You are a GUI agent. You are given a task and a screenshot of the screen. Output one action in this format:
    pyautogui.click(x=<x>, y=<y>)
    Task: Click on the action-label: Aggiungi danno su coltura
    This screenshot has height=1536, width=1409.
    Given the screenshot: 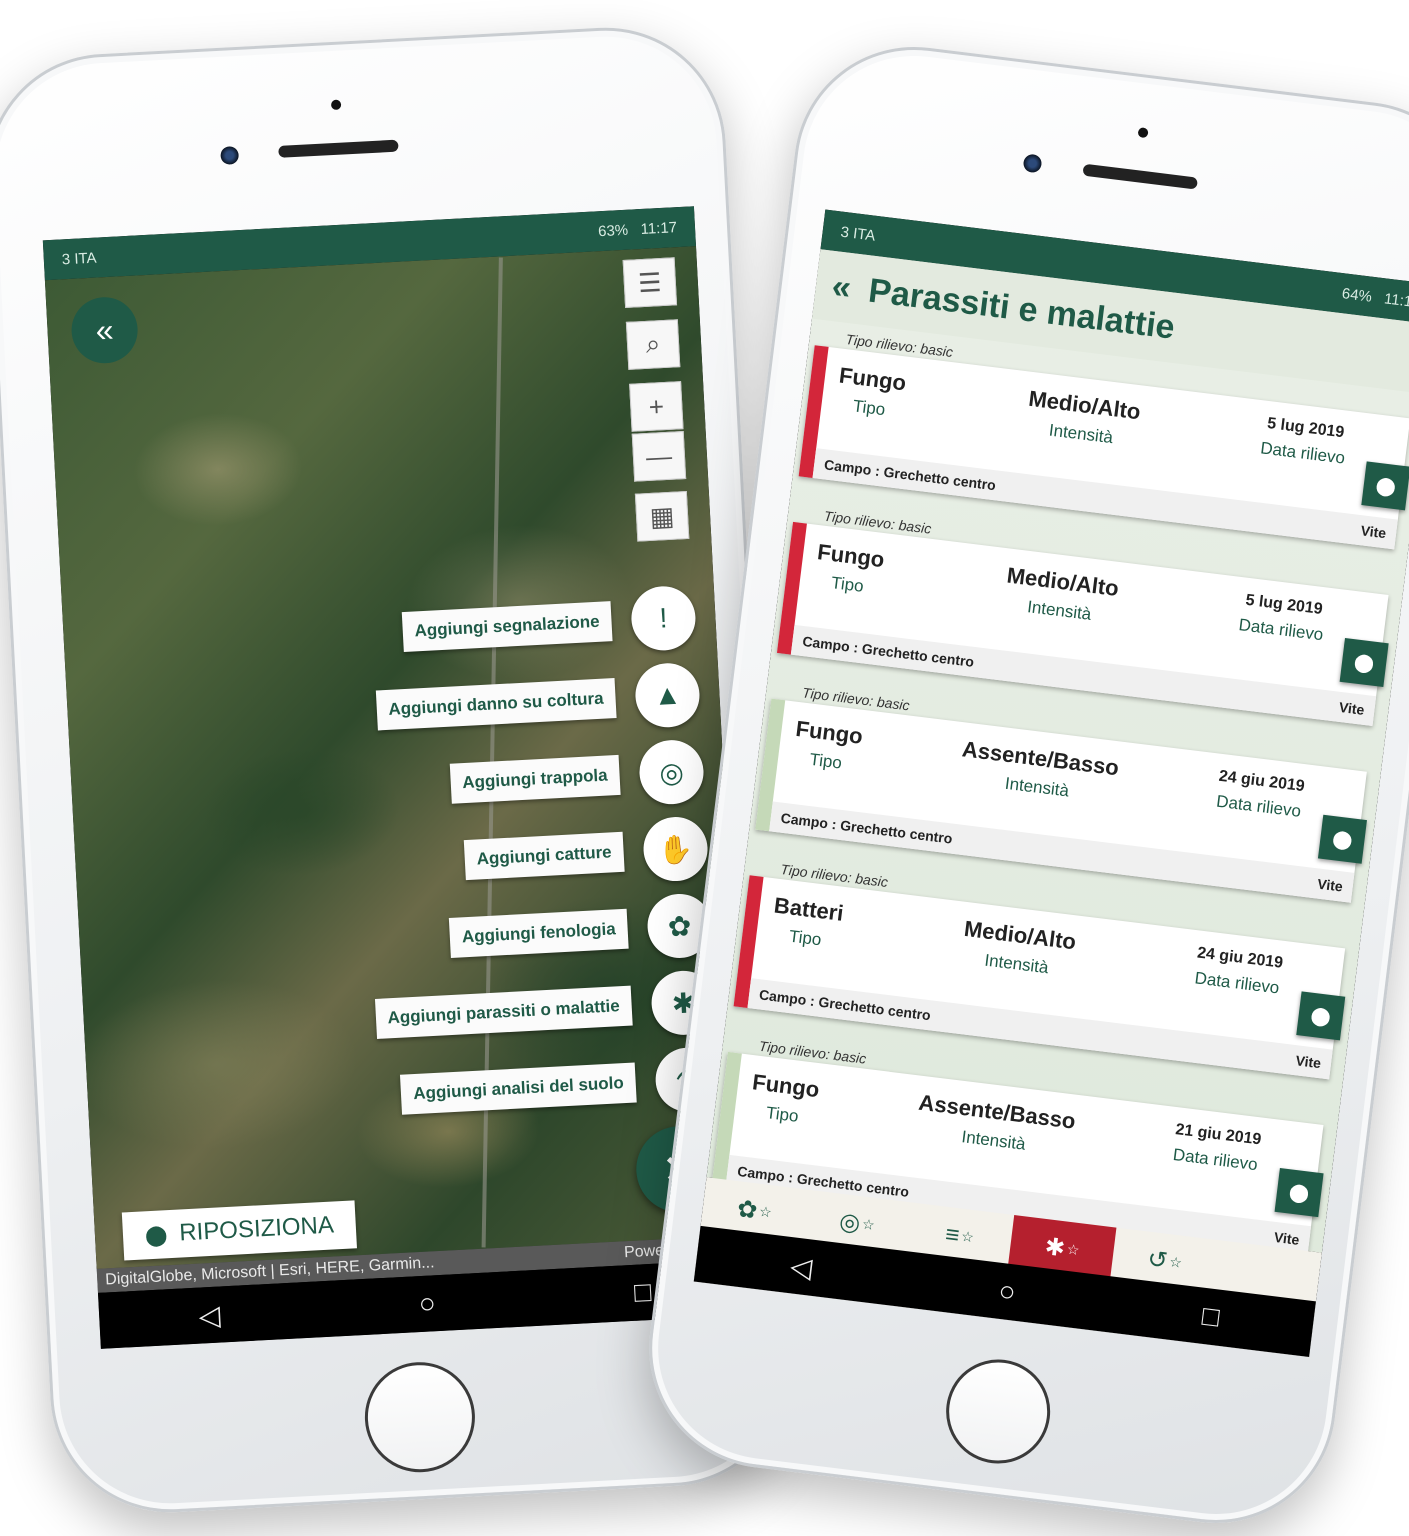 What is the action you would take?
    pyautogui.click(x=496, y=704)
    